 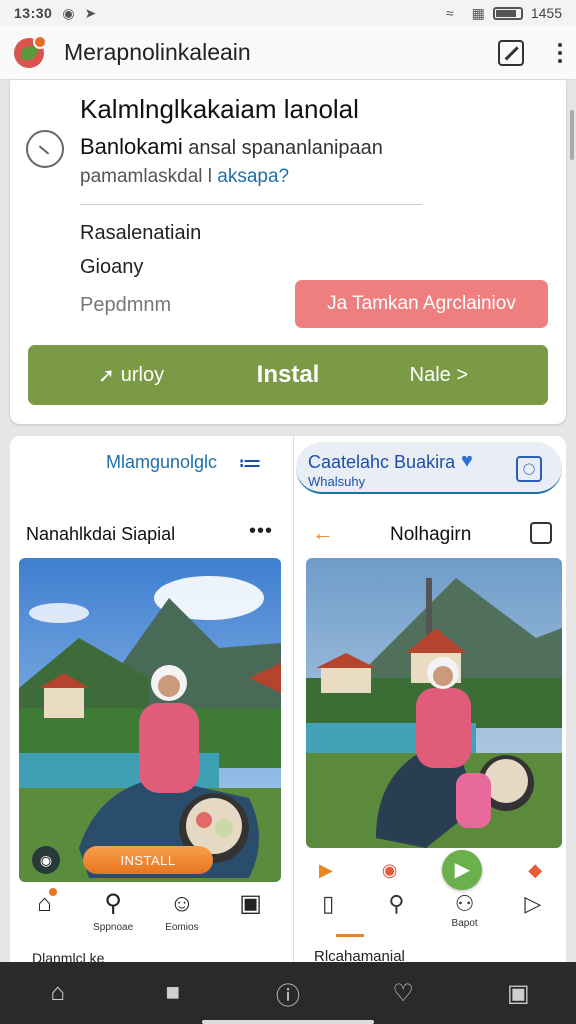 What do you see at coordinates (541, 533) in the screenshot?
I see `compose-icon` at bounding box center [541, 533].